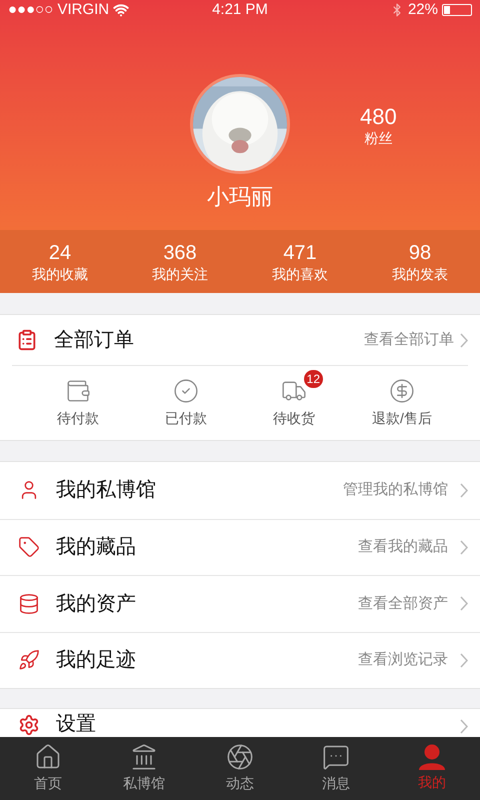  I want to click on count-badge: 12, so click(313, 379).